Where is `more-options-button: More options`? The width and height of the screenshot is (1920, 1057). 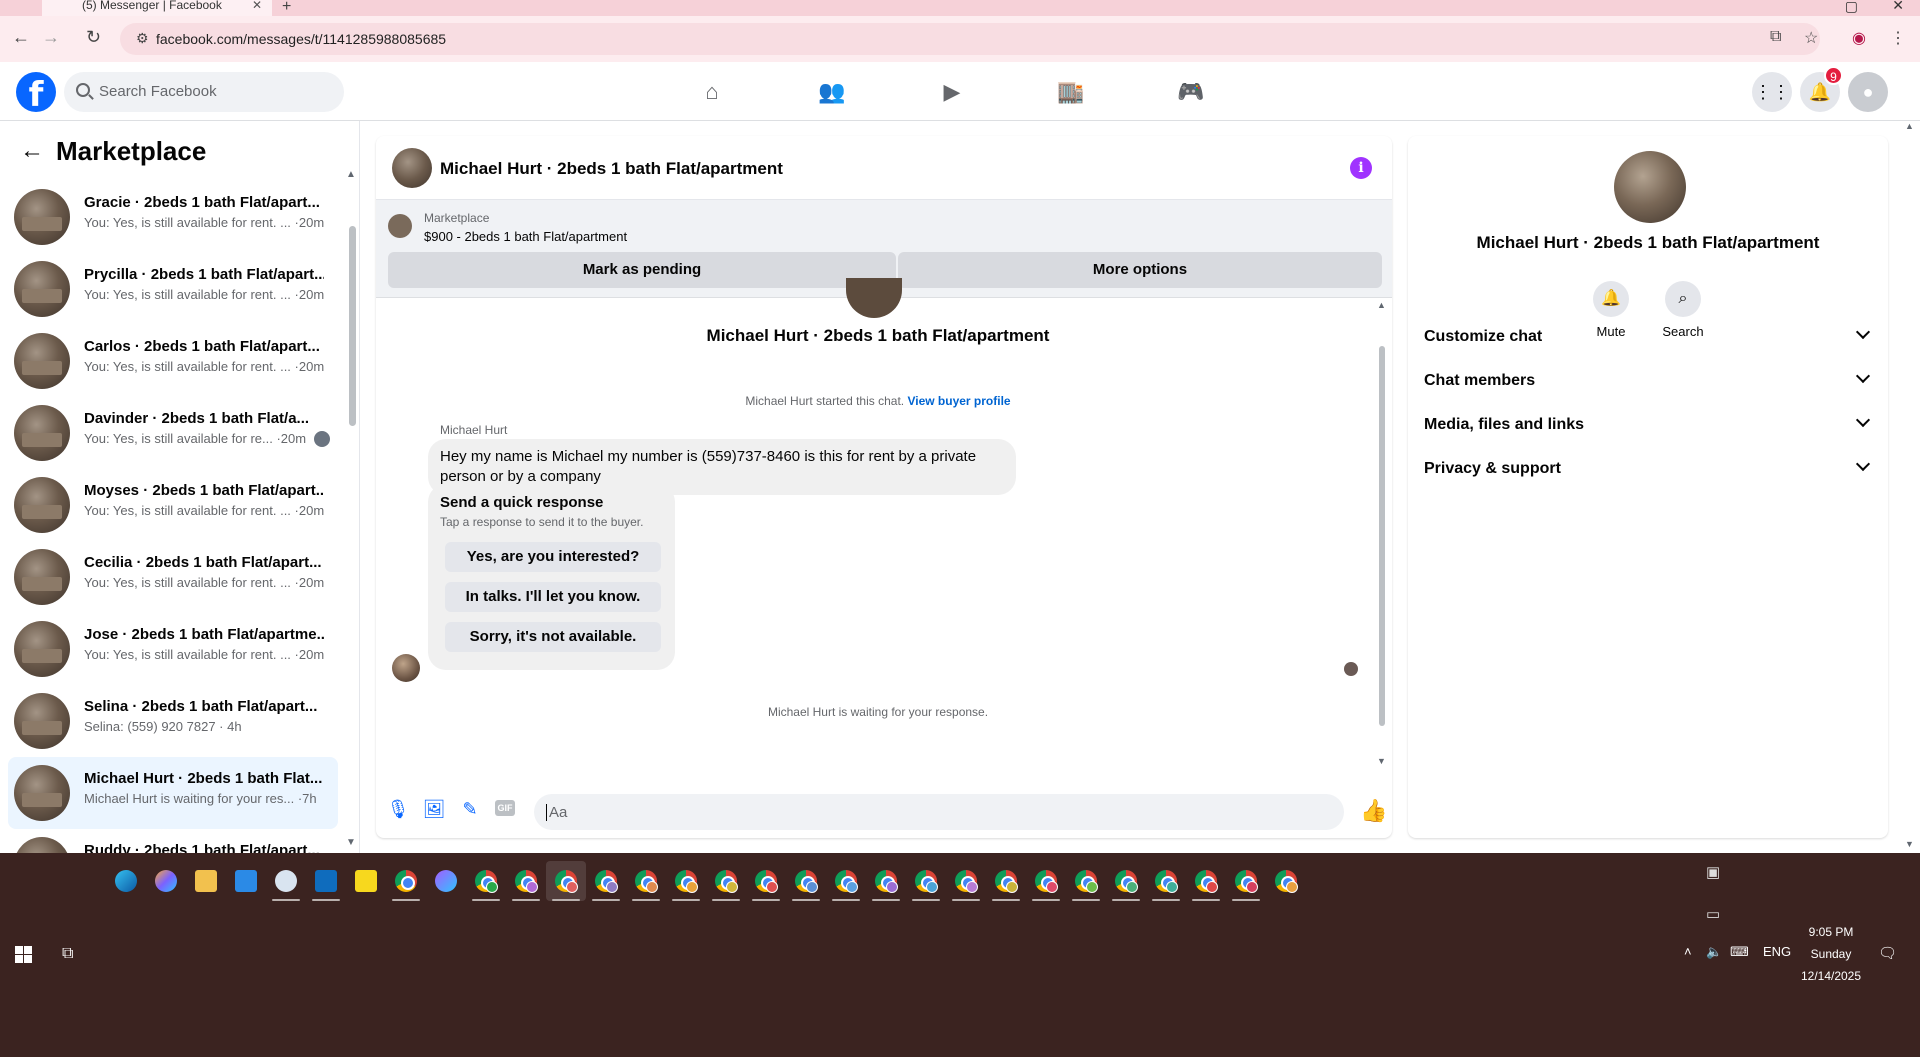
more-options-button: More options is located at coordinates (1140, 270).